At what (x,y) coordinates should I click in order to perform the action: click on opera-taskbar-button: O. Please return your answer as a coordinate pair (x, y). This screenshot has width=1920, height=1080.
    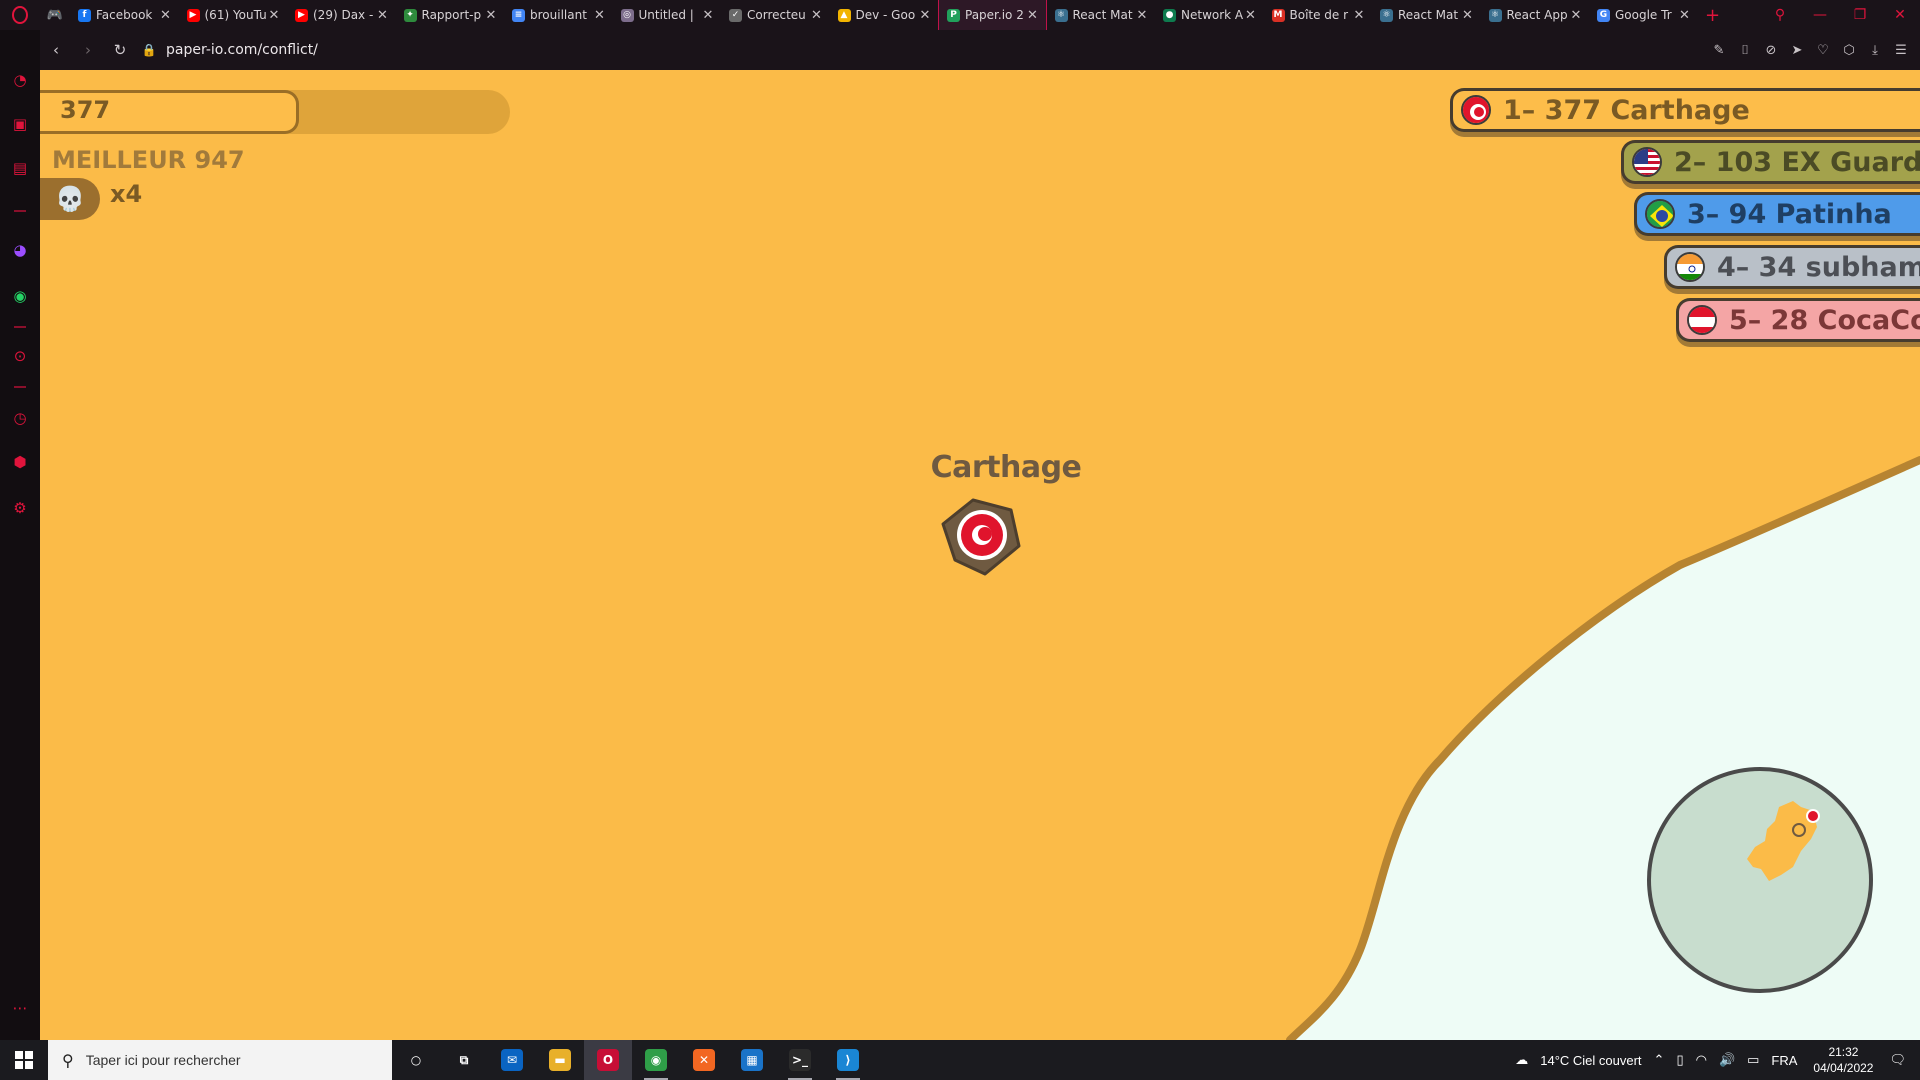
    Looking at the image, I should click on (608, 1060).